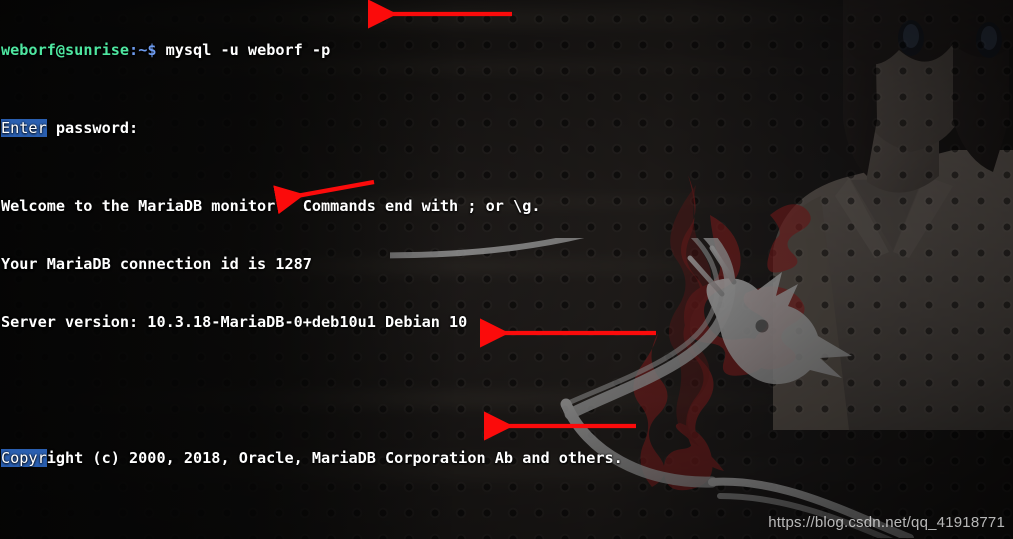 Image resolution: width=1013 pixels, height=539 pixels. What do you see at coordinates (507, 128) in the screenshot?
I see `terminal-line: Enter password:` at bounding box center [507, 128].